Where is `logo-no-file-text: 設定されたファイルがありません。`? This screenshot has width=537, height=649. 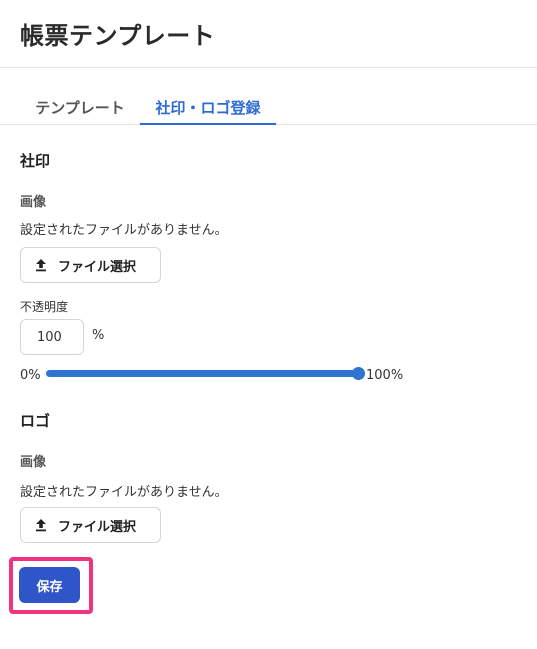 logo-no-file-text: 設定されたファイルがありません。 is located at coordinates (124, 492).